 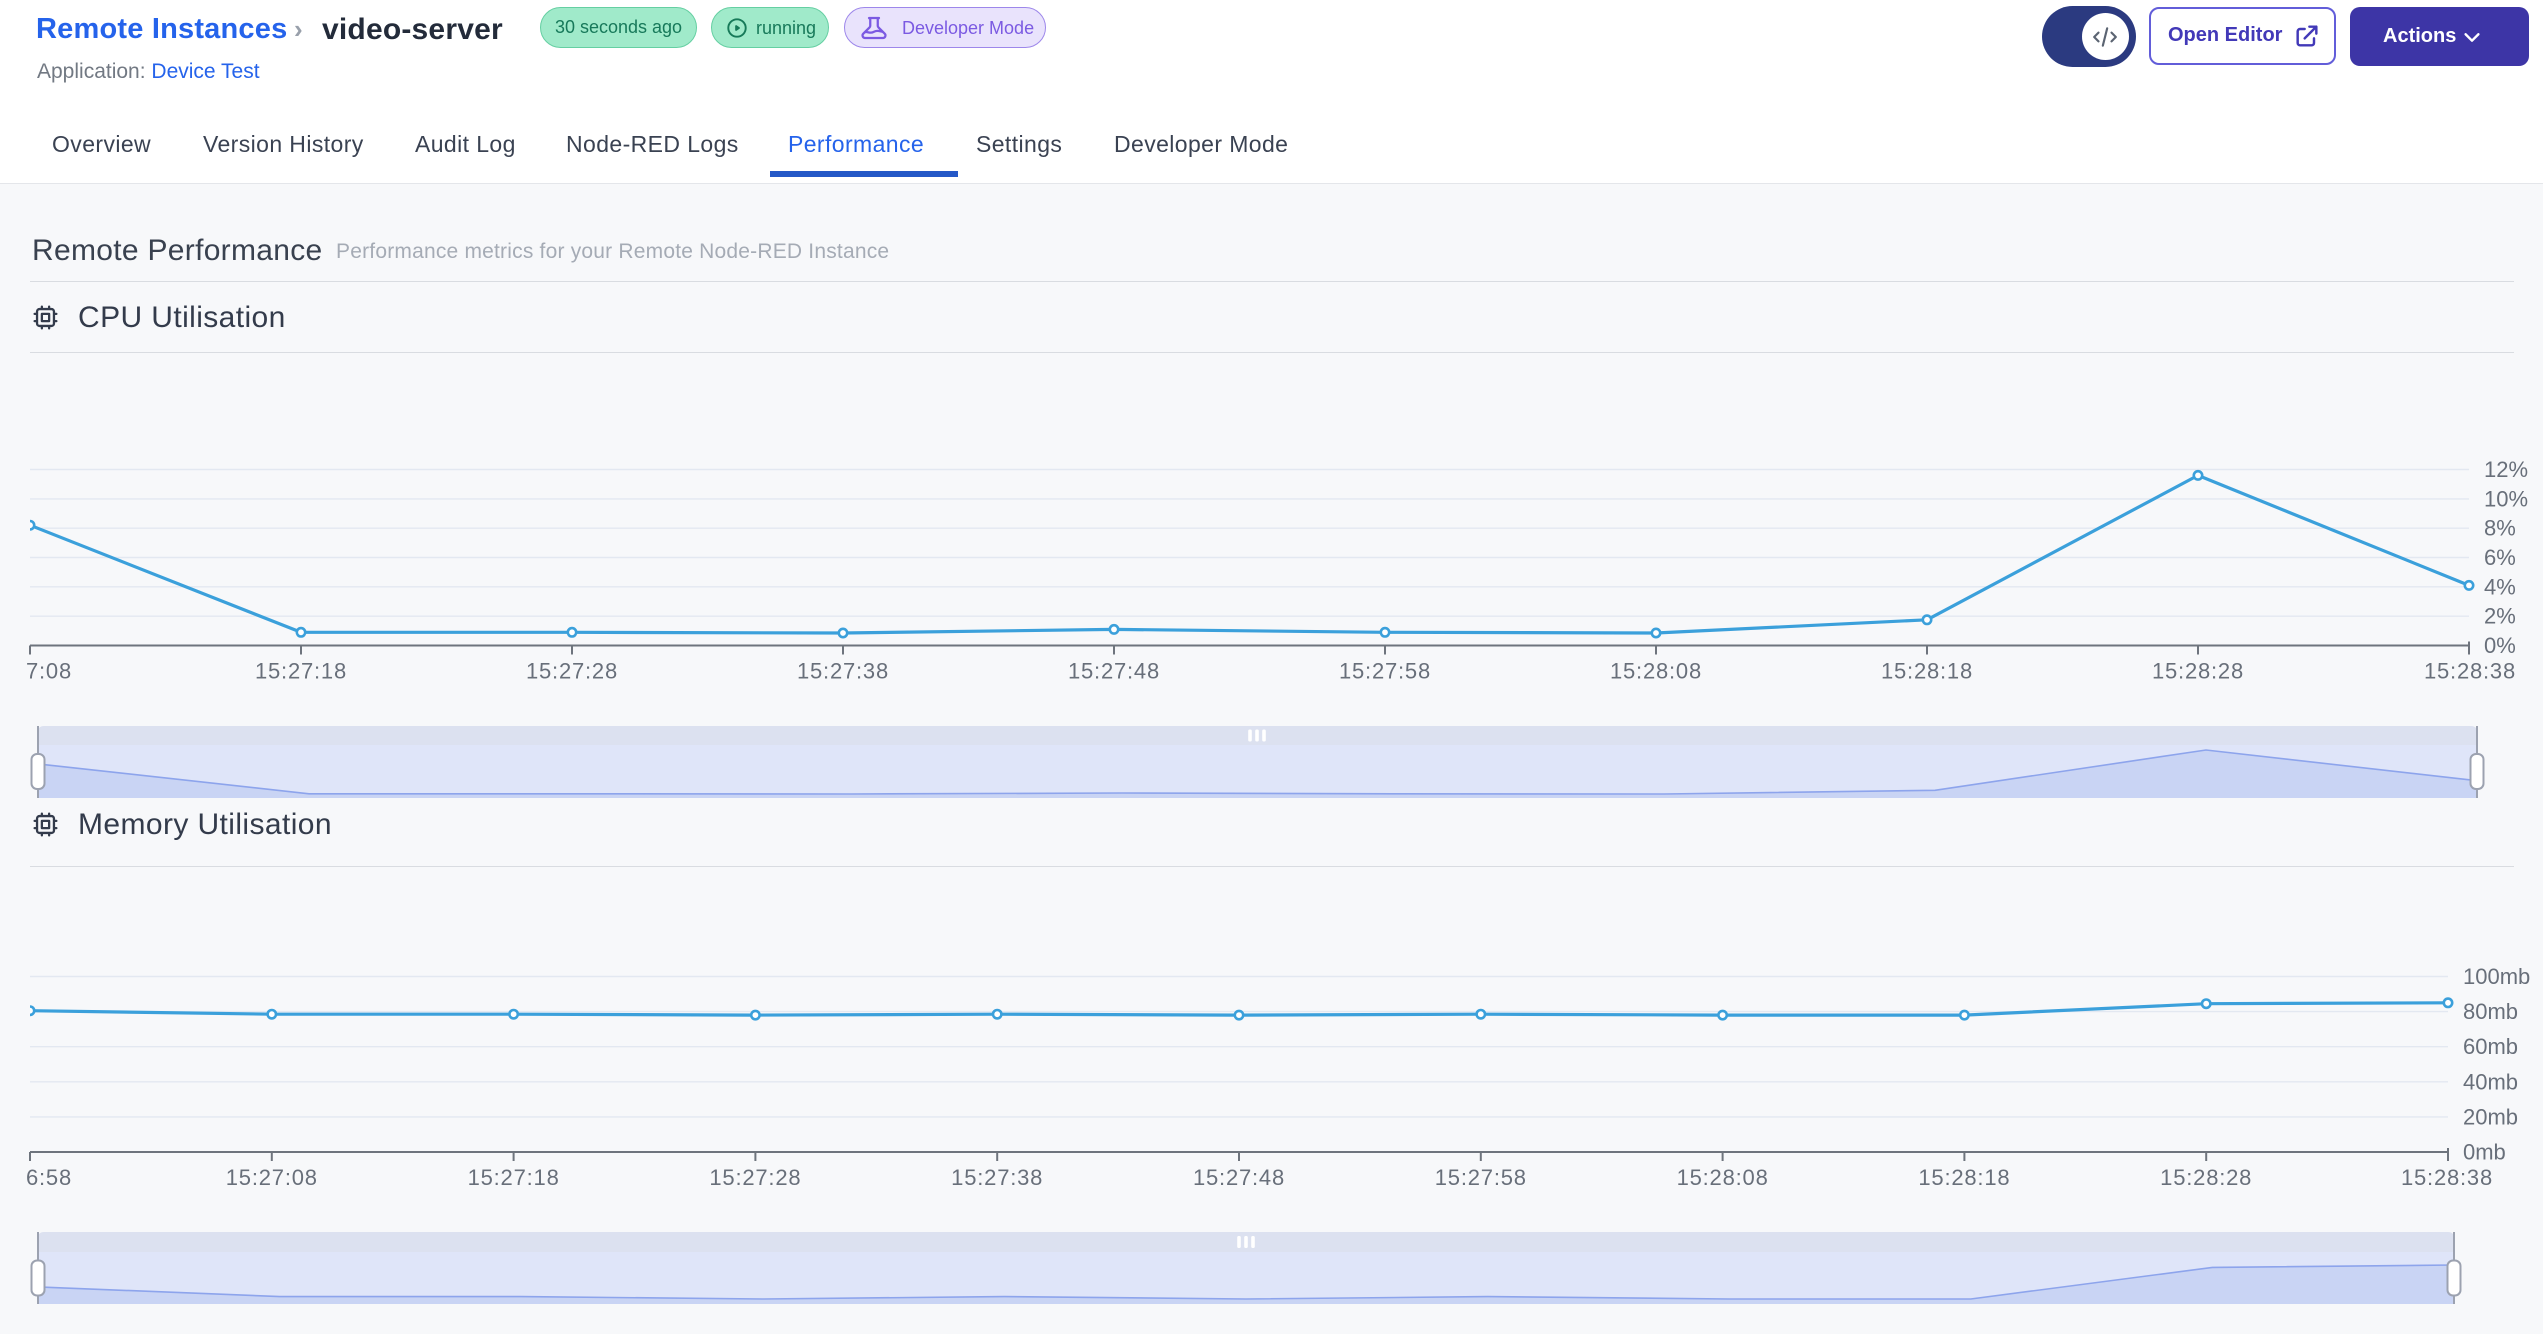 I want to click on svg-text: 0mb, so click(x=2484, y=1152).